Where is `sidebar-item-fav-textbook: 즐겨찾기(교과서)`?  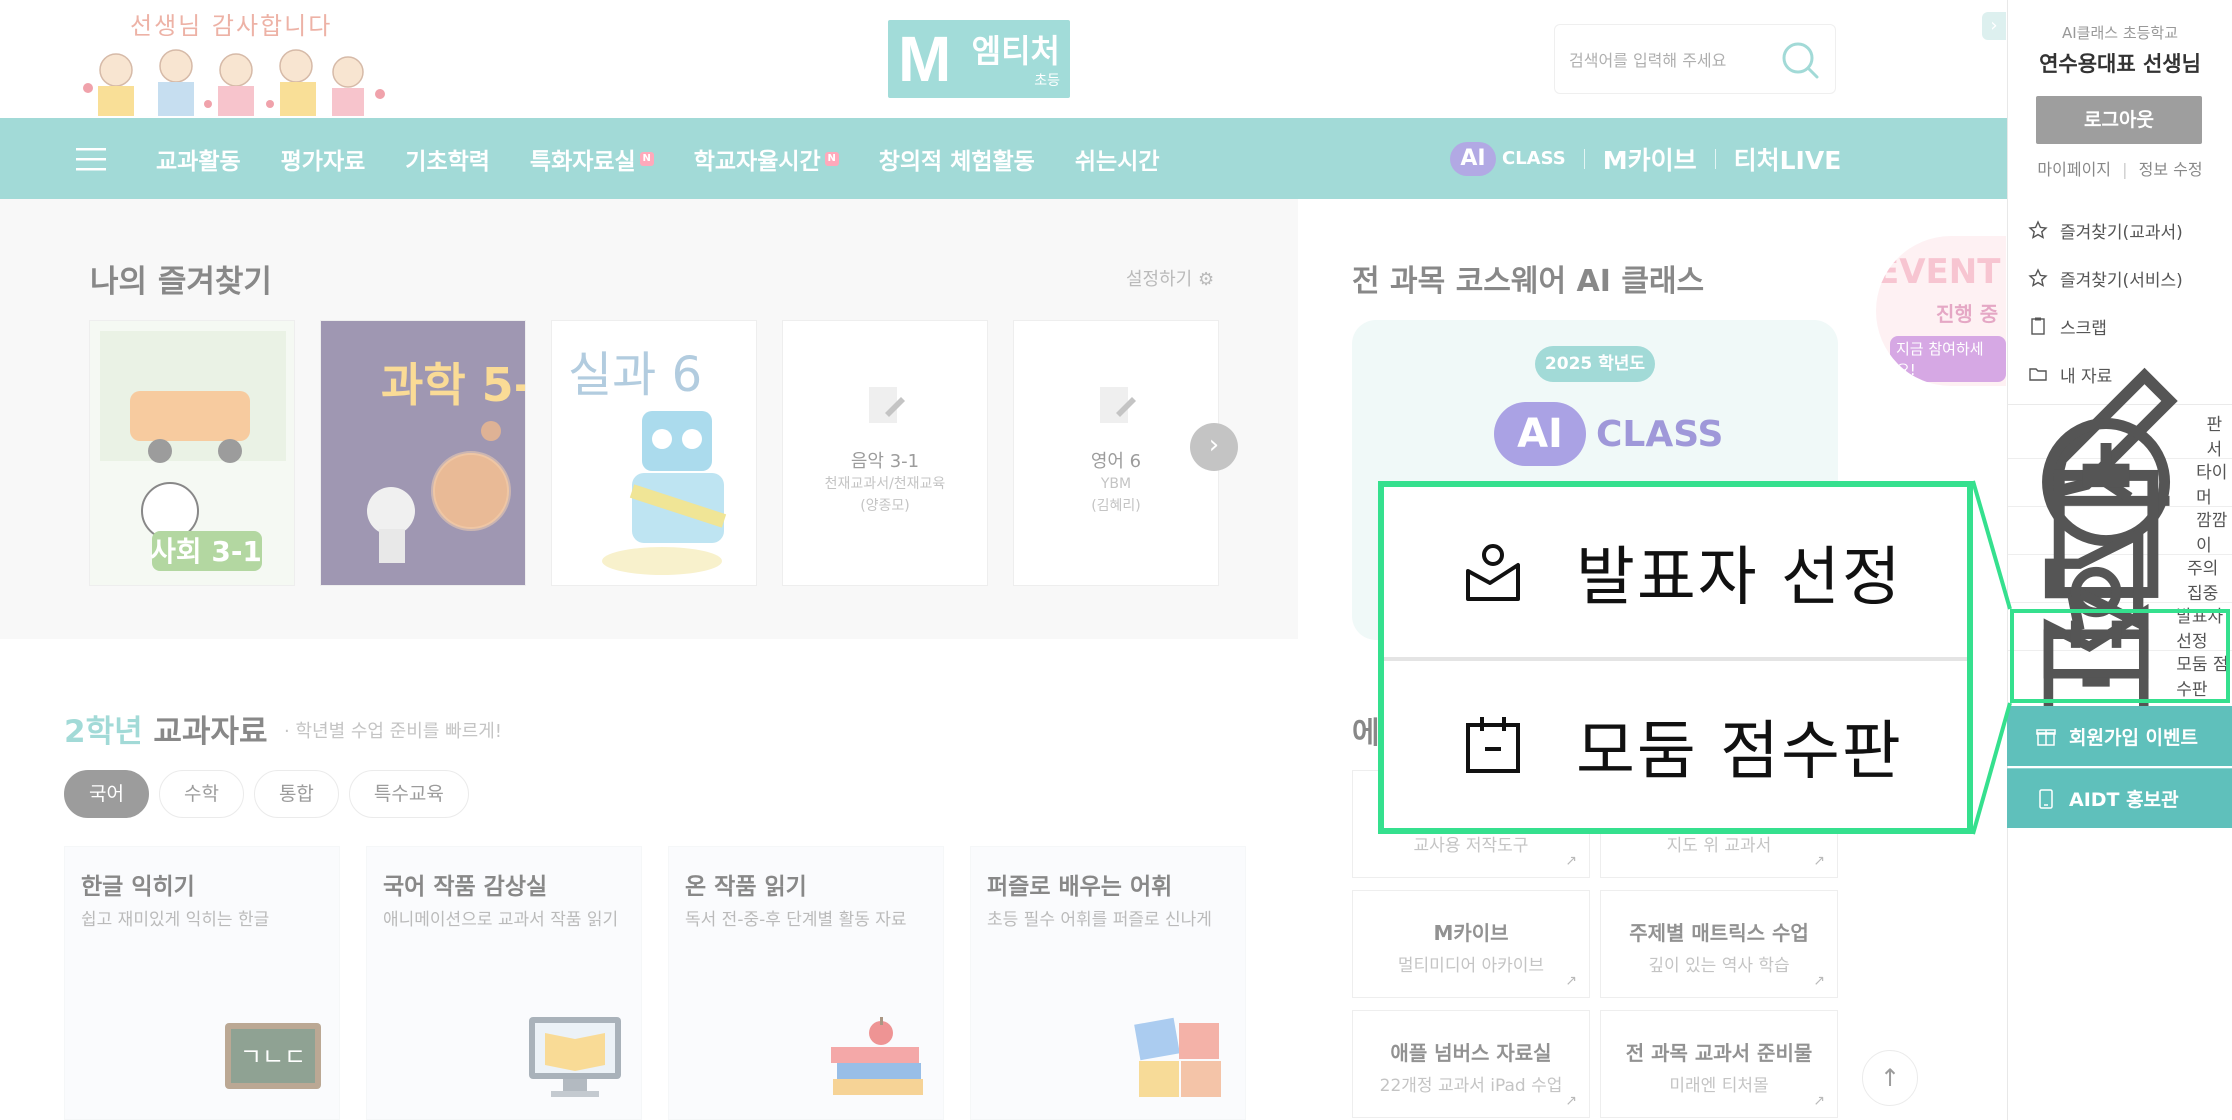
sidebar-item-fav-textbook: 즐겨찾기(교과서) is located at coordinates (2120, 230).